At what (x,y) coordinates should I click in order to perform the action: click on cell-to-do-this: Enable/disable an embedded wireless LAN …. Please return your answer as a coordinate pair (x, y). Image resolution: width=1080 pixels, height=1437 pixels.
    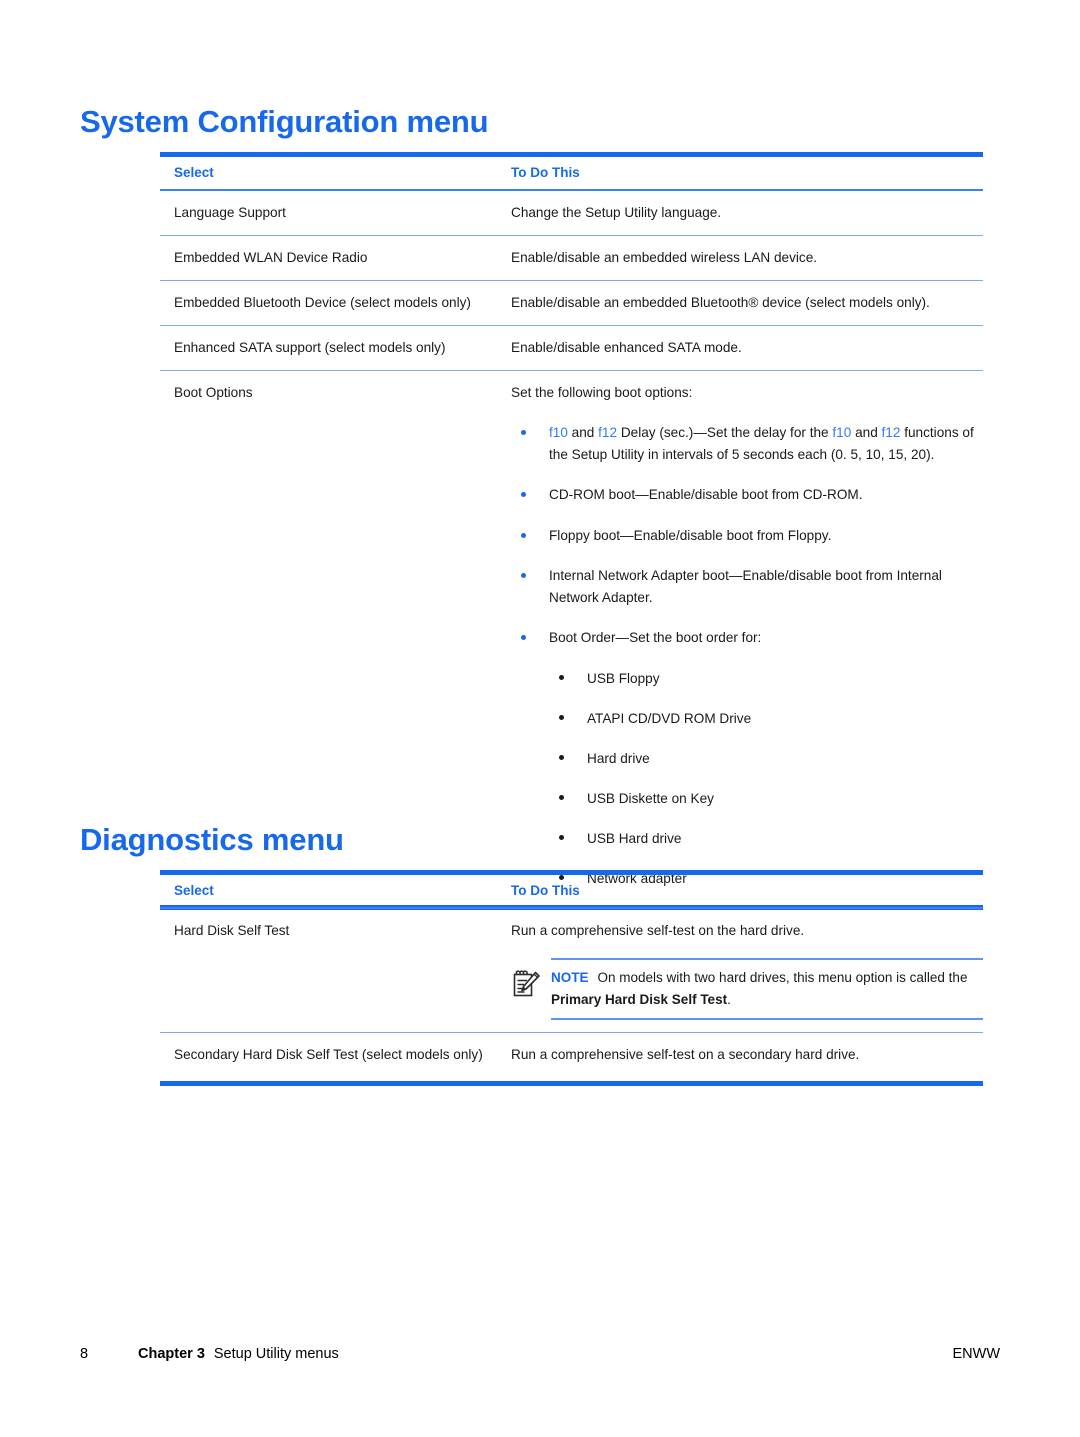
    Looking at the image, I should click on (664, 258).